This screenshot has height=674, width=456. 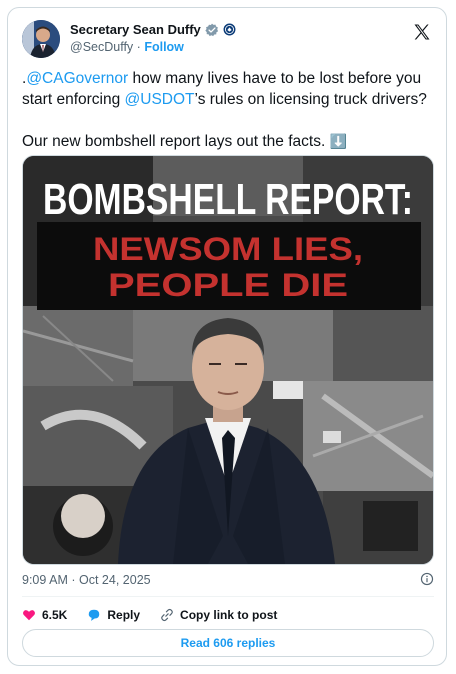 I want to click on heart-icon, so click(x=29, y=615).